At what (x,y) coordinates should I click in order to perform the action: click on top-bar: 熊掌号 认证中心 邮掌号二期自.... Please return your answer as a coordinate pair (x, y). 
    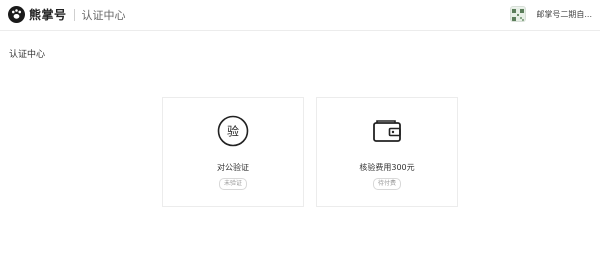
    Looking at the image, I should click on (300, 15).